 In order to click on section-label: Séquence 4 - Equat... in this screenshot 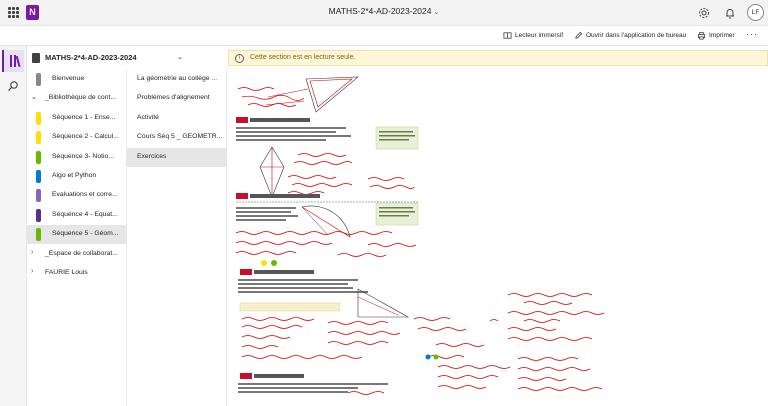, I will do `click(85, 214)`.